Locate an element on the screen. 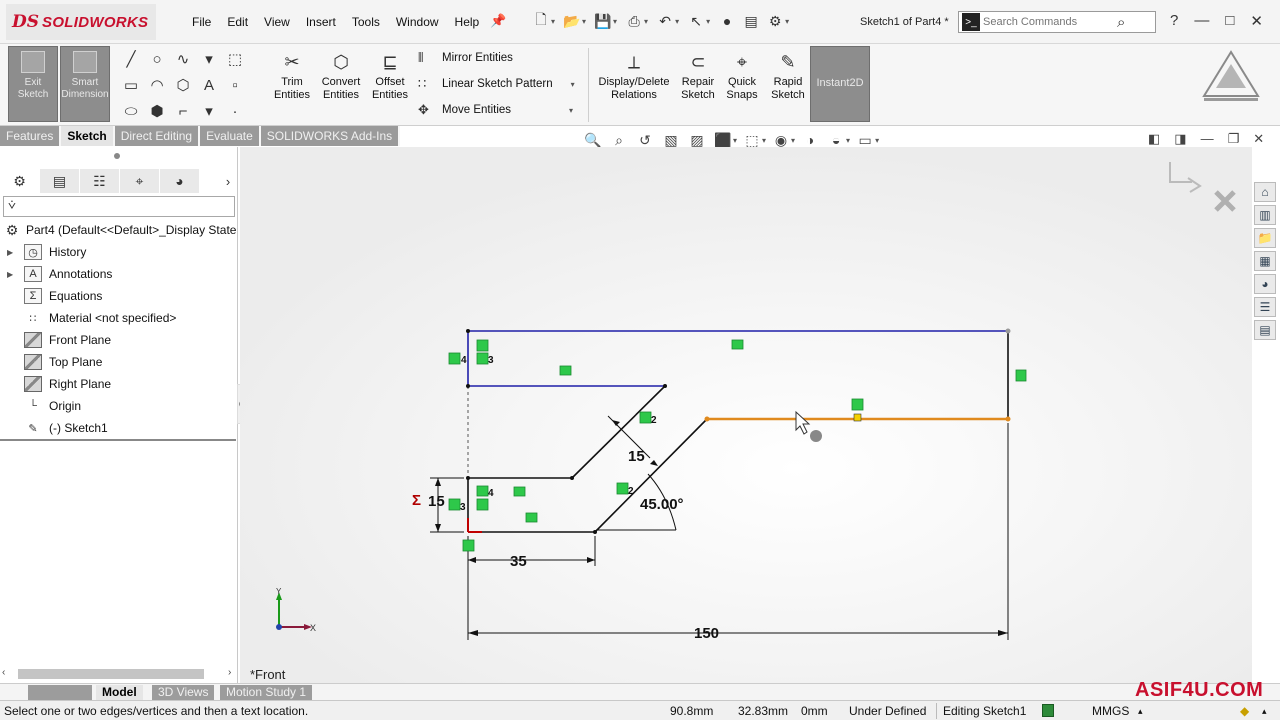 This screenshot has width=1280, height=720. tab-direct-editing: Direct Editing is located at coordinates (157, 136).